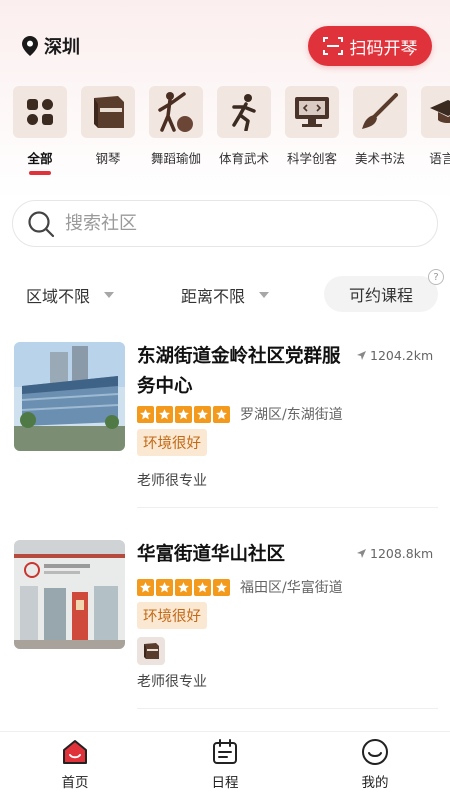 This screenshot has width=450, height=800. What do you see at coordinates (75, 766) in the screenshot?
I see `tab-home: 首页` at bounding box center [75, 766].